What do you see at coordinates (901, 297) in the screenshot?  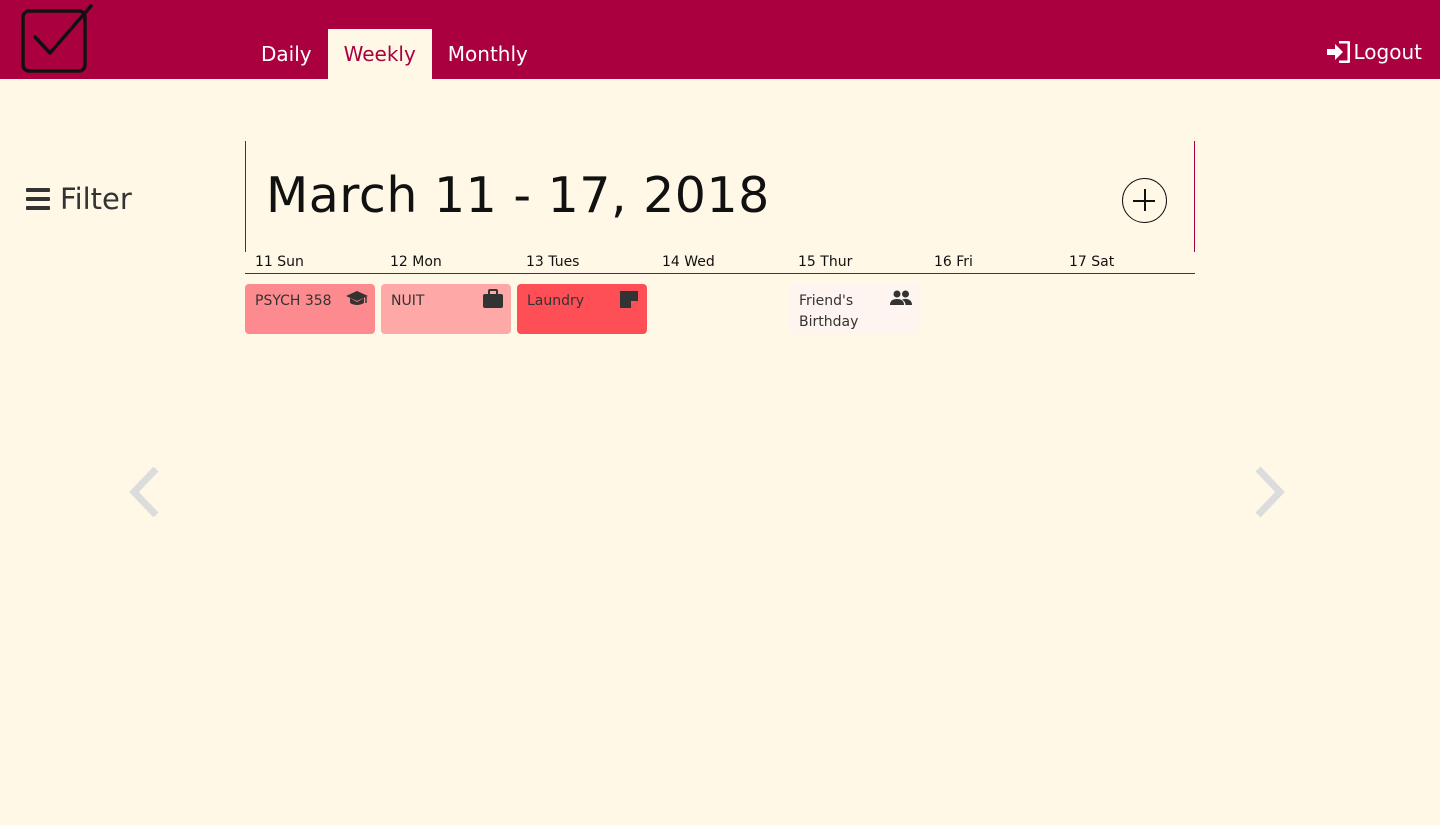 I see `people-icon` at bounding box center [901, 297].